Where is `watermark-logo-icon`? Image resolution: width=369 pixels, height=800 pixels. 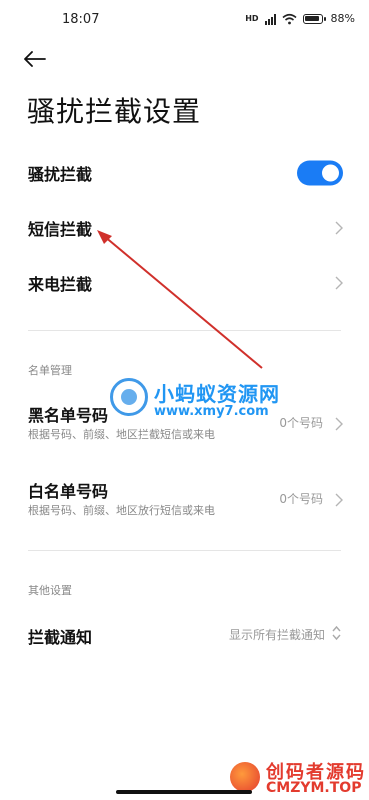 watermark-logo-icon is located at coordinates (129, 397).